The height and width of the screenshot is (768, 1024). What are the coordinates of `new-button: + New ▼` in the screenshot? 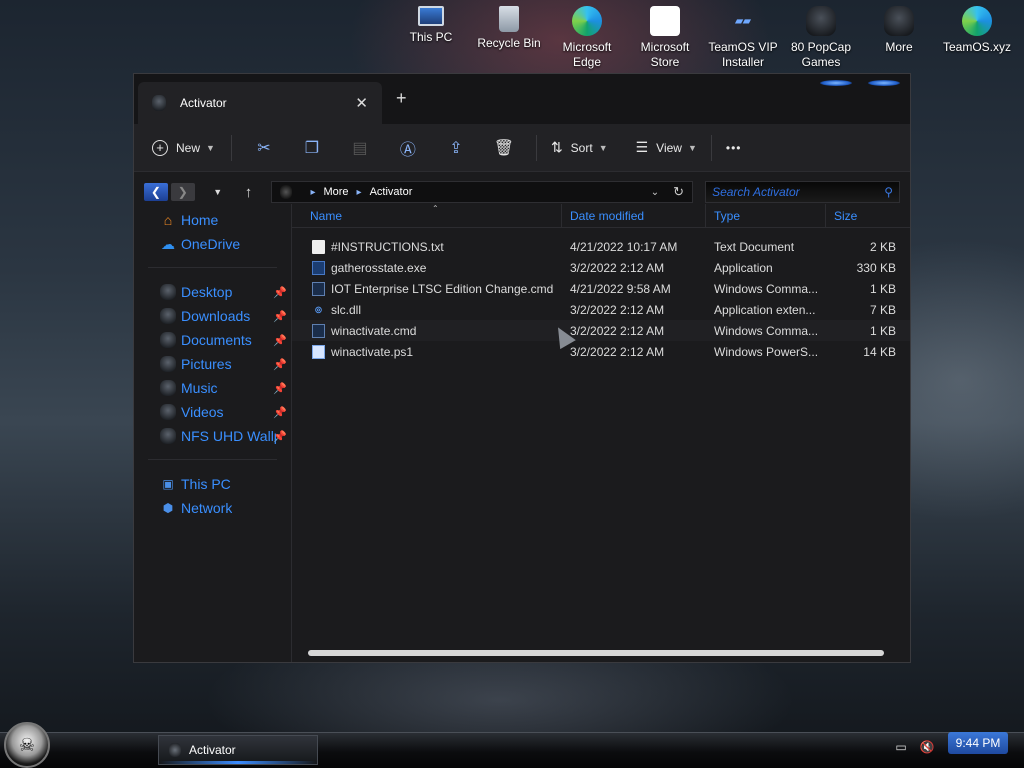 It's located at (183, 147).